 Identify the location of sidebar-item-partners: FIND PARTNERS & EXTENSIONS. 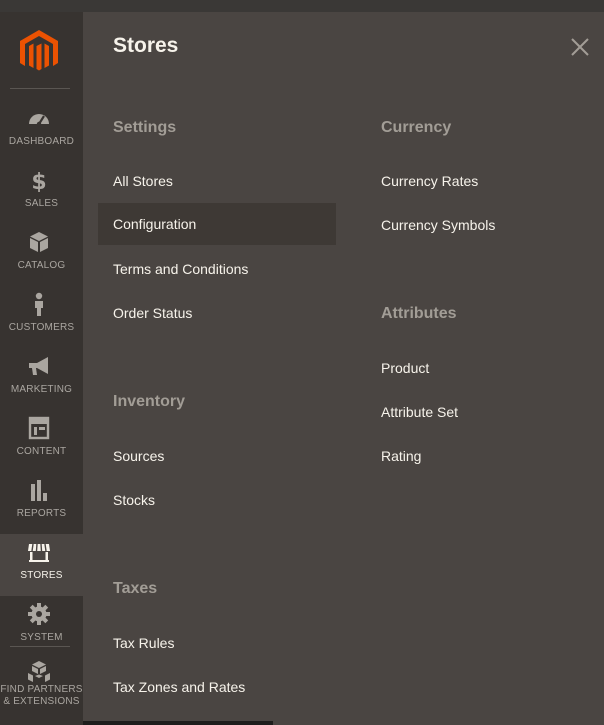
(41, 685).